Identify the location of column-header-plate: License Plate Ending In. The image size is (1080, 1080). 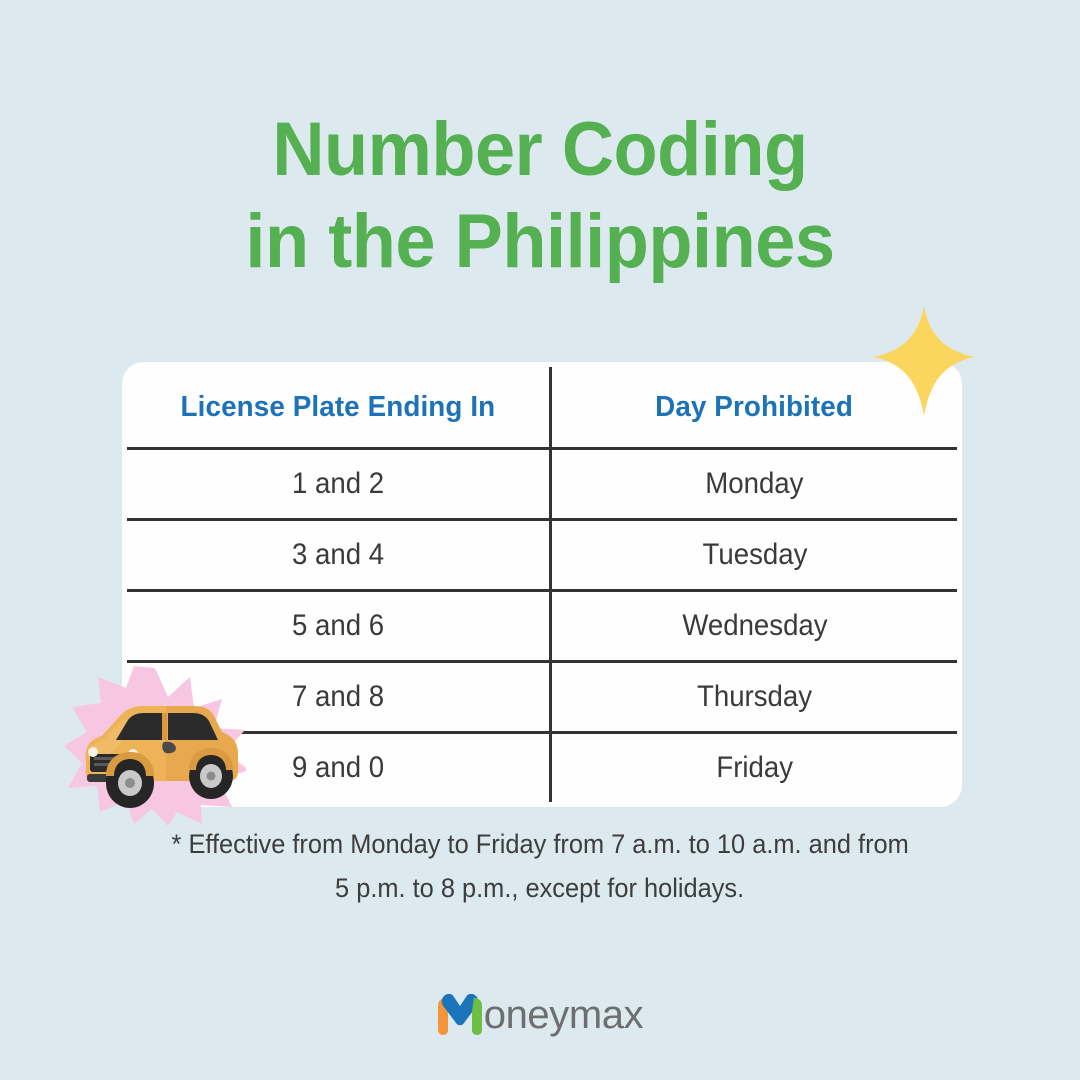
(339, 408).